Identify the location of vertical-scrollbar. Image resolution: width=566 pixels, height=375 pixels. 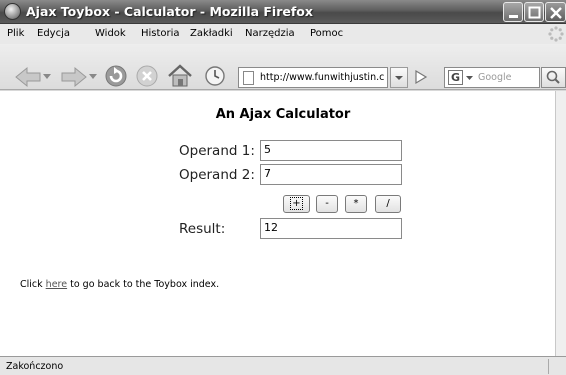
(560, 223).